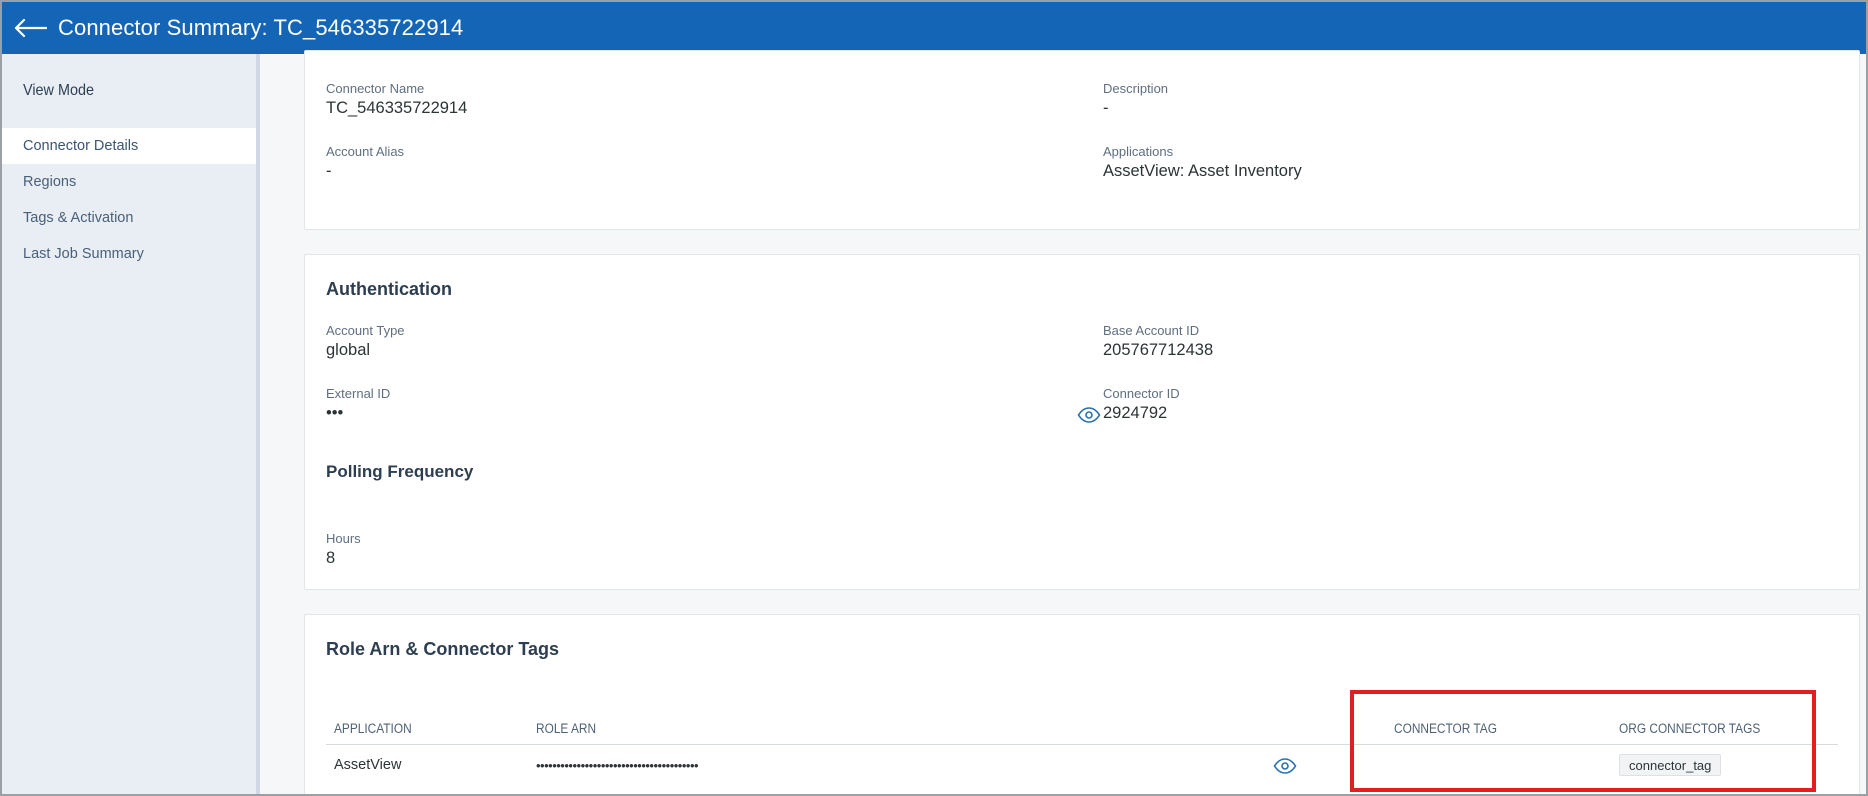  Describe the element at coordinates (397, 108) in the screenshot. I see `connector-name-value: TC_546335722914` at that location.